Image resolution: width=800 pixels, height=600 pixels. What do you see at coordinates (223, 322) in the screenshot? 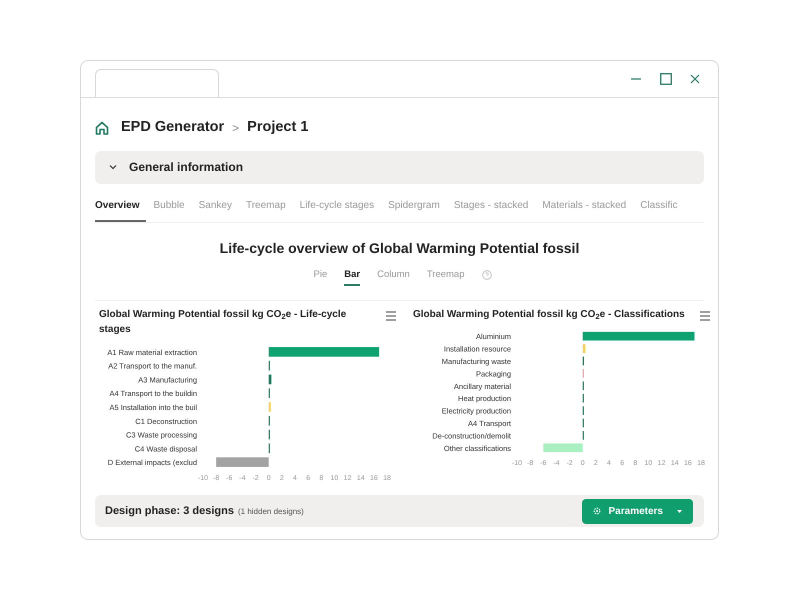
I see `chart-title: Global Warming Potential fossil kg CO$_{2}$e - Life-cycle stages` at bounding box center [223, 322].